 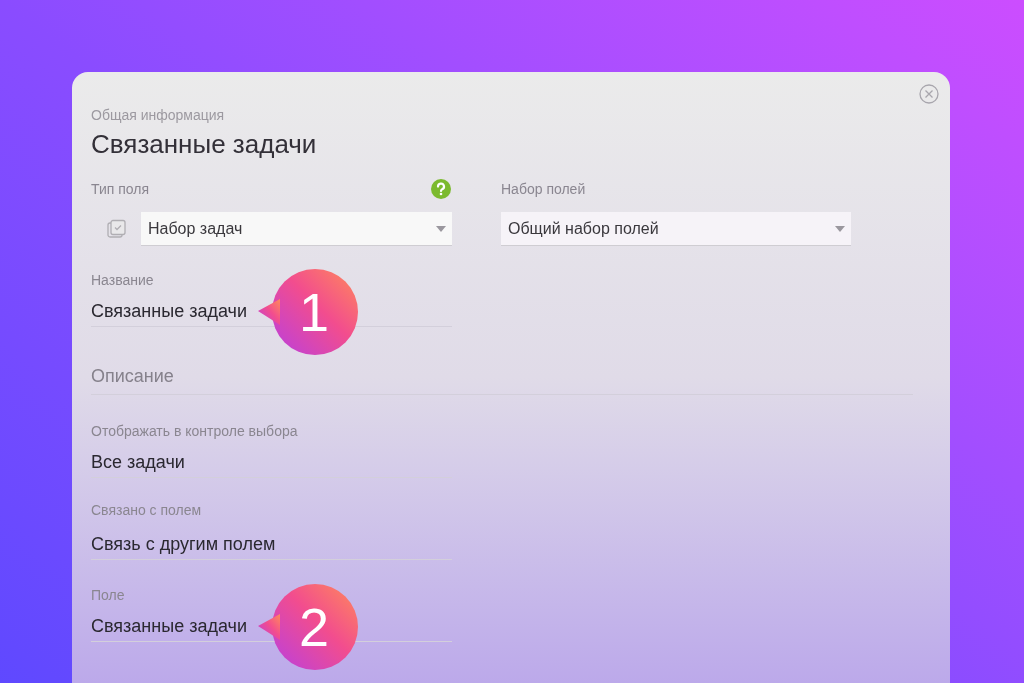 I want to click on dialog-title: Связанные задачи, so click(x=204, y=144).